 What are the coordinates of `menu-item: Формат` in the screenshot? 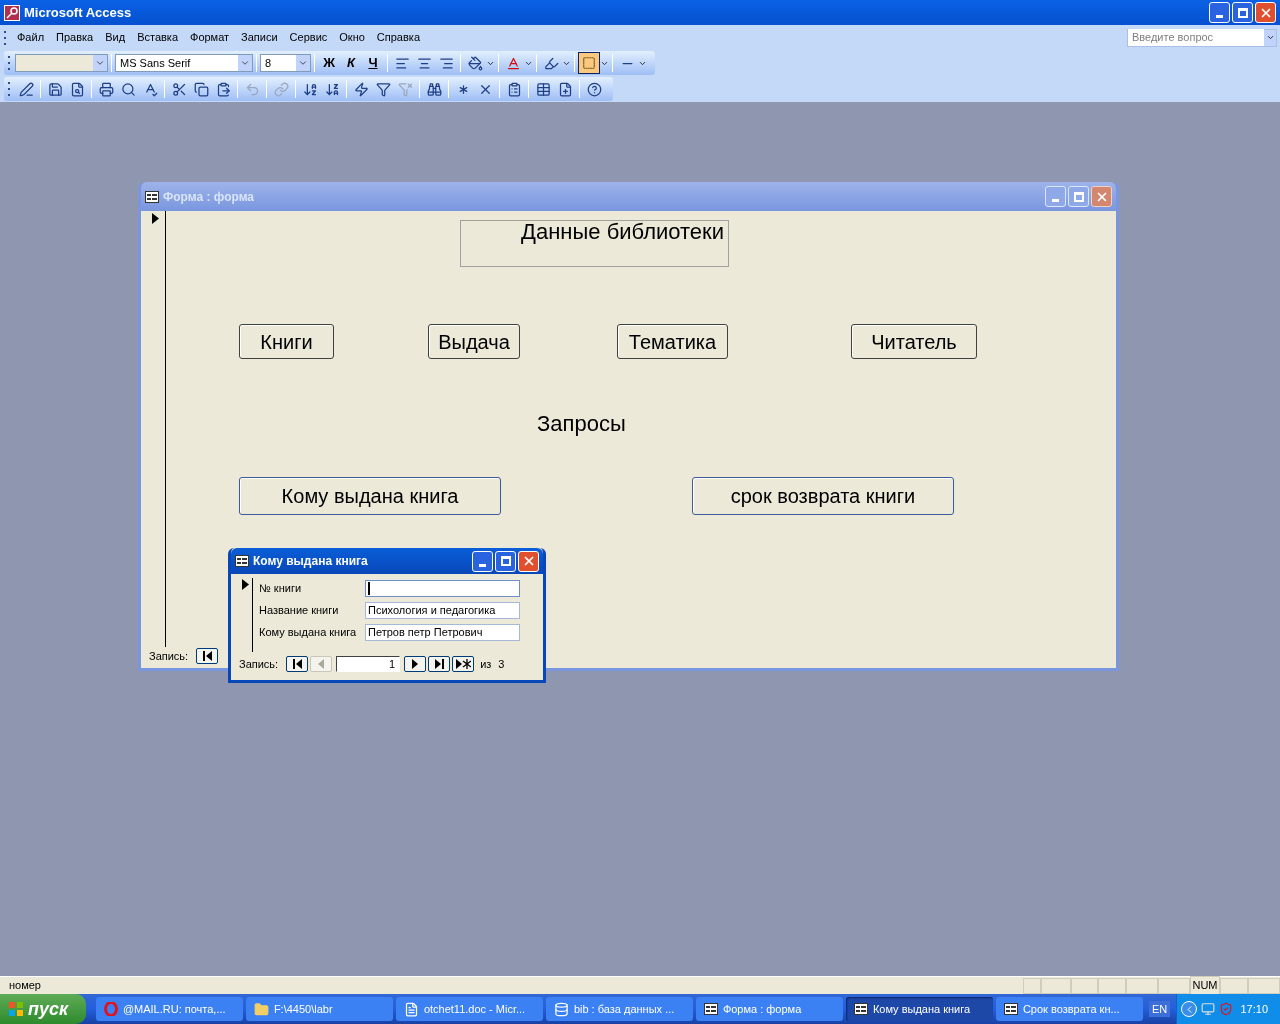 It's located at (210, 37).